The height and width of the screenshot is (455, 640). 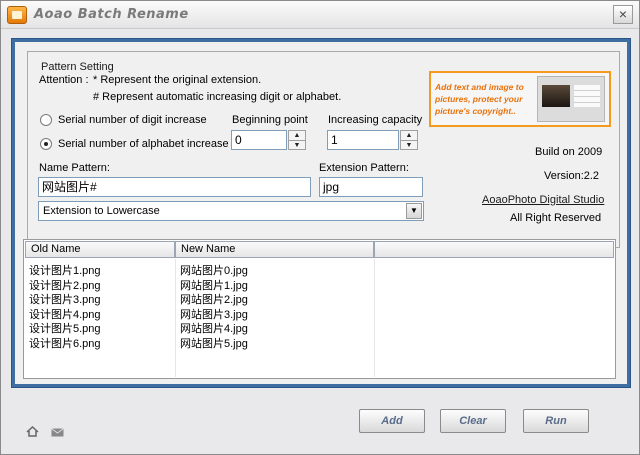 What do you see at coordinates (77, 67) in the screenshot?
I see `pattern-setting-title: Pattern Setting` at bounding box center [77, 67].